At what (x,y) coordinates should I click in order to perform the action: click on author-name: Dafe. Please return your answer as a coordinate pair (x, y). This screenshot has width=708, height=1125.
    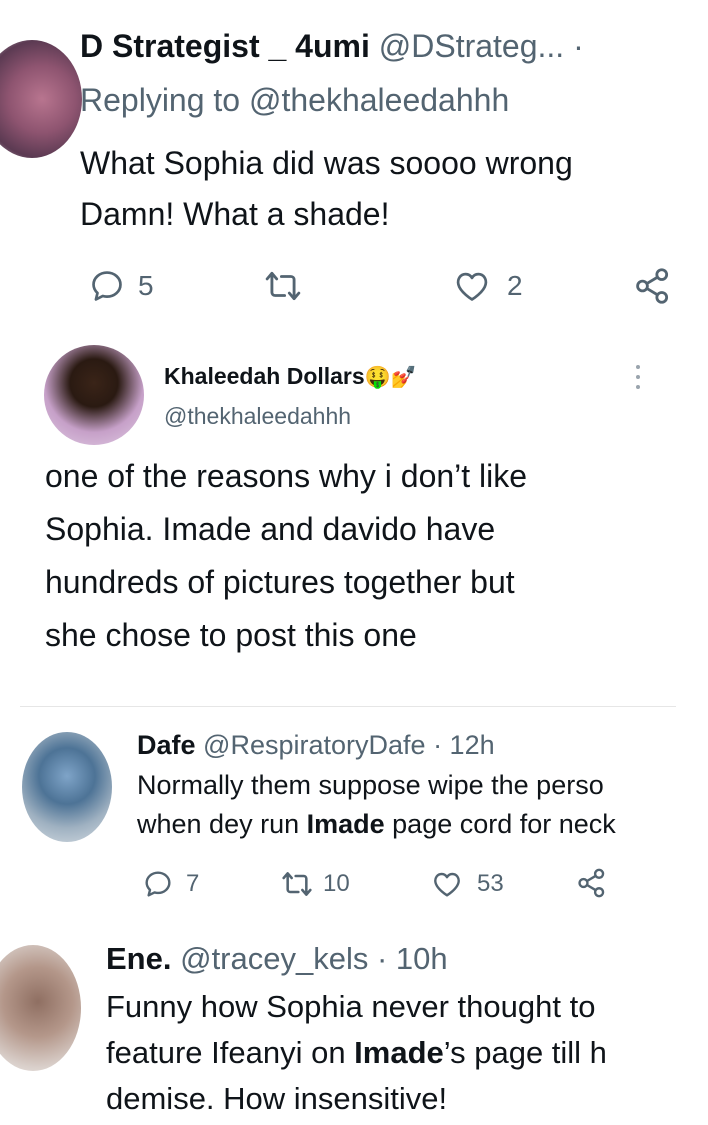
    Looking at the image, I should click on (166, 745).